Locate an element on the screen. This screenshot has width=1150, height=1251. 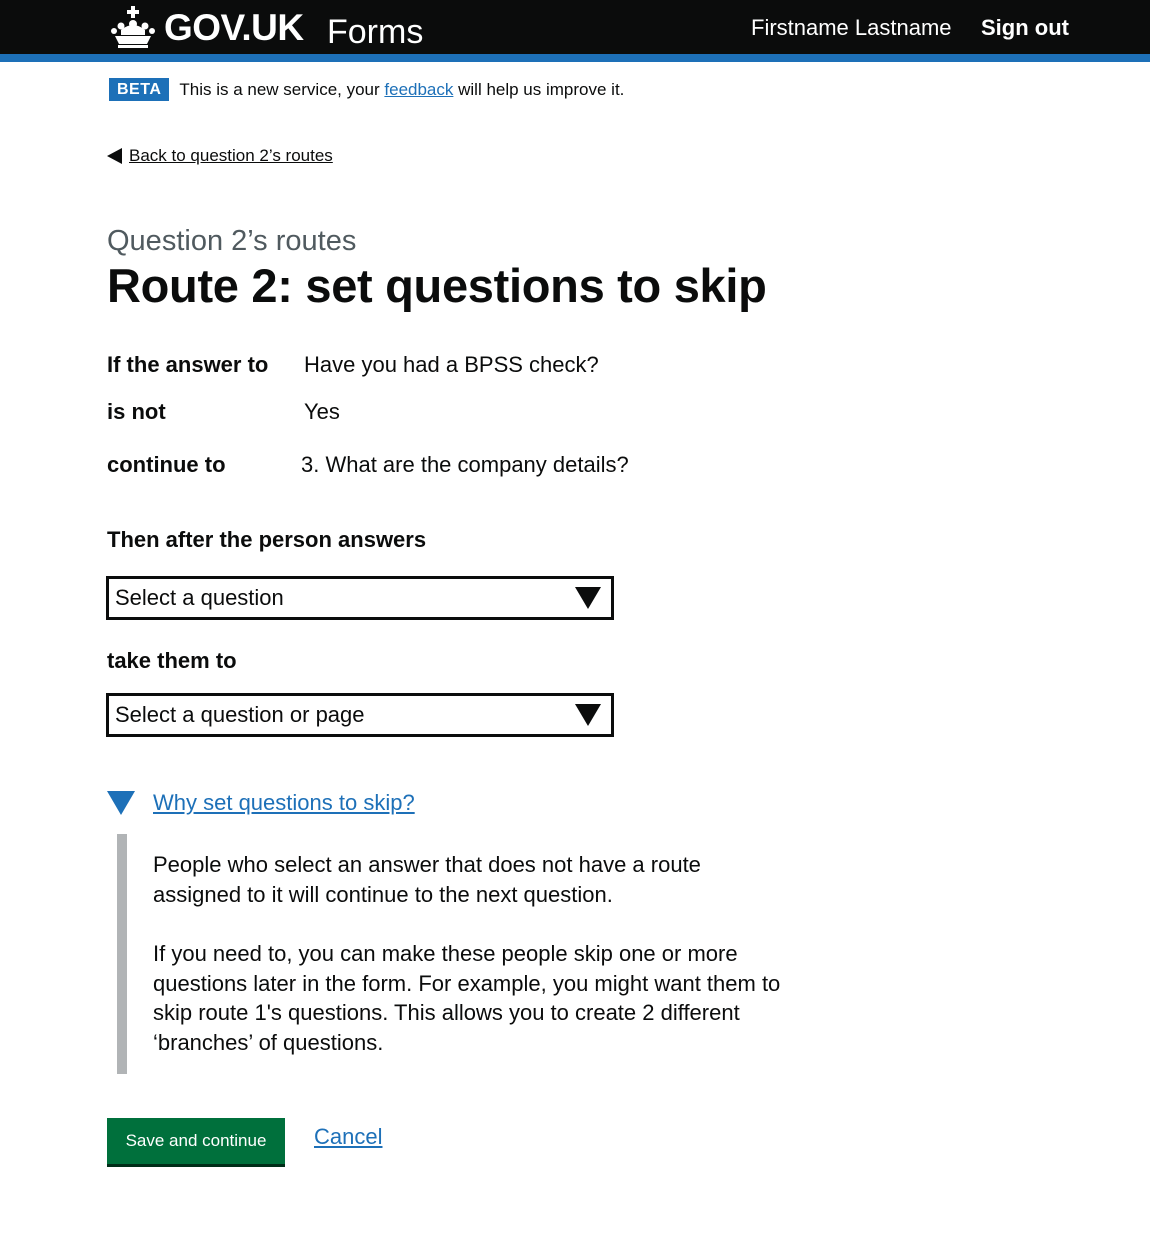
phase-text-before: This is a new service, your is located at coordinates (282, 89).